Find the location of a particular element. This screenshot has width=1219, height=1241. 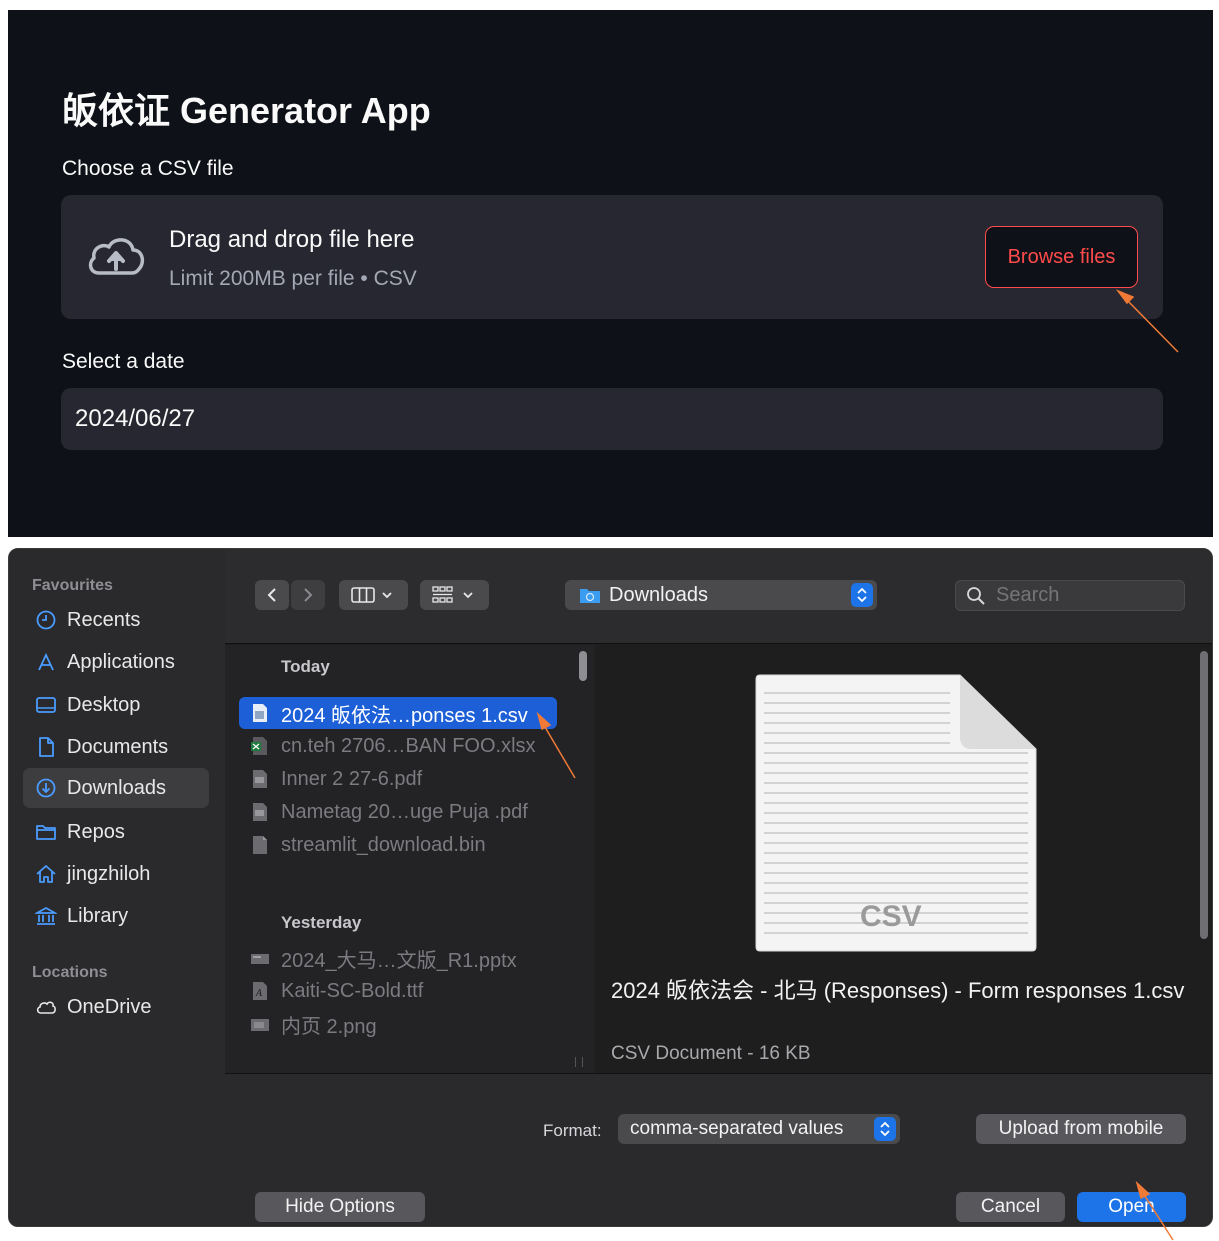

font-file-icon: A is located at coordinates (260, 991).